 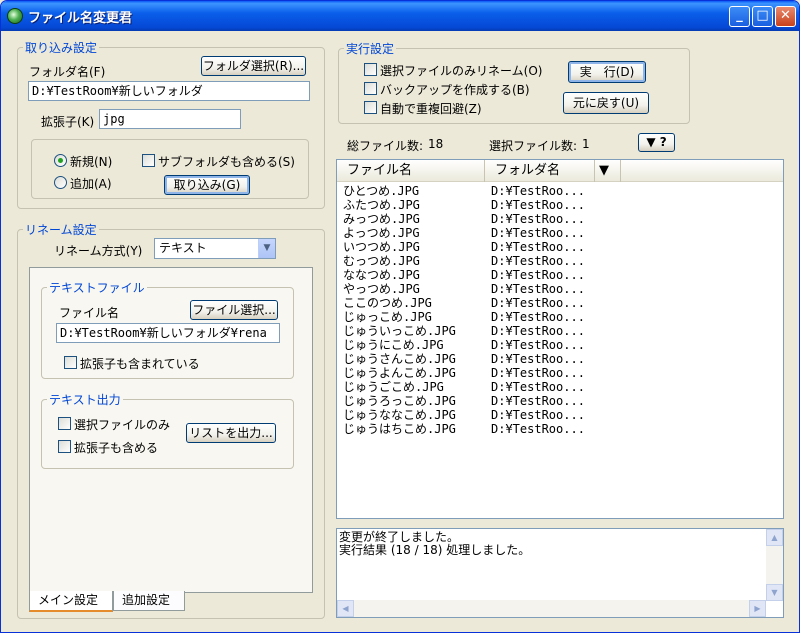 I want to click on list-item-file-name: いつつめ.JPG, so click(x=381, y=247).